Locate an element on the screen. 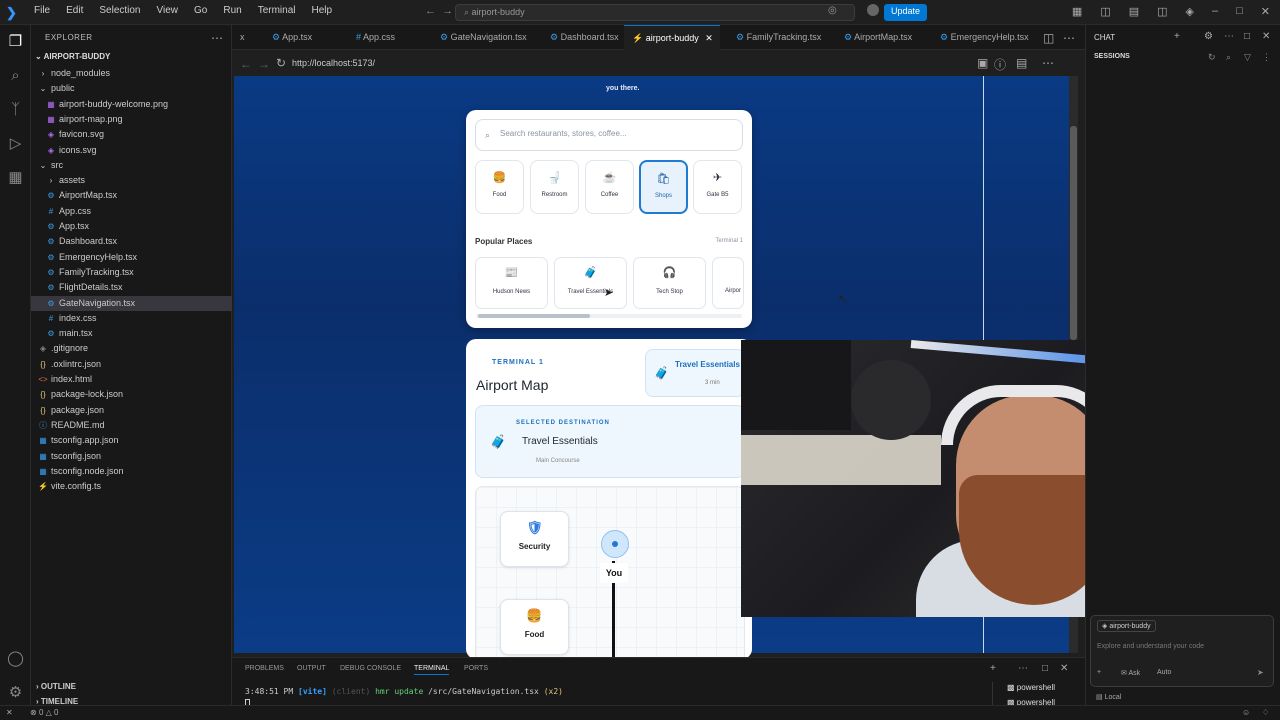  tree-file: ⚡ vite.config.ts is located at coordinates (69, 486).